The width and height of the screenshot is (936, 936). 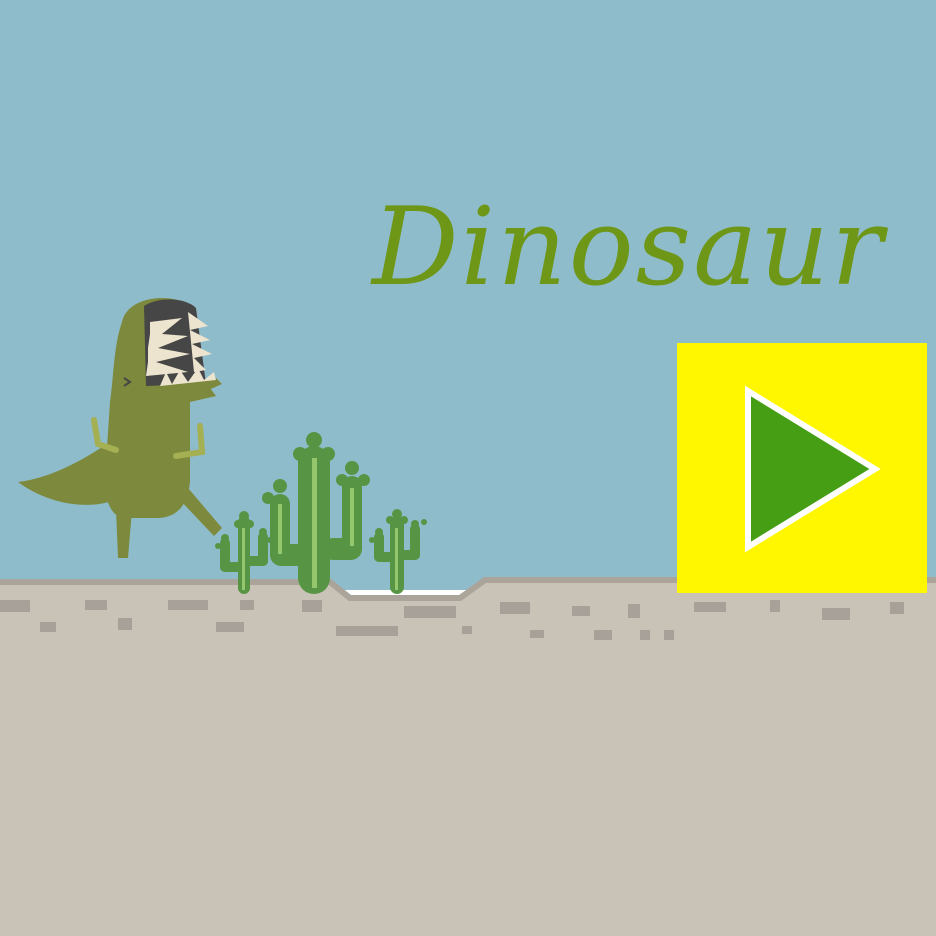 What do you see at coordinates (628, 247) in the screenshot?
I see `game-title: Dinosaur` at bounding box center [628, 247].